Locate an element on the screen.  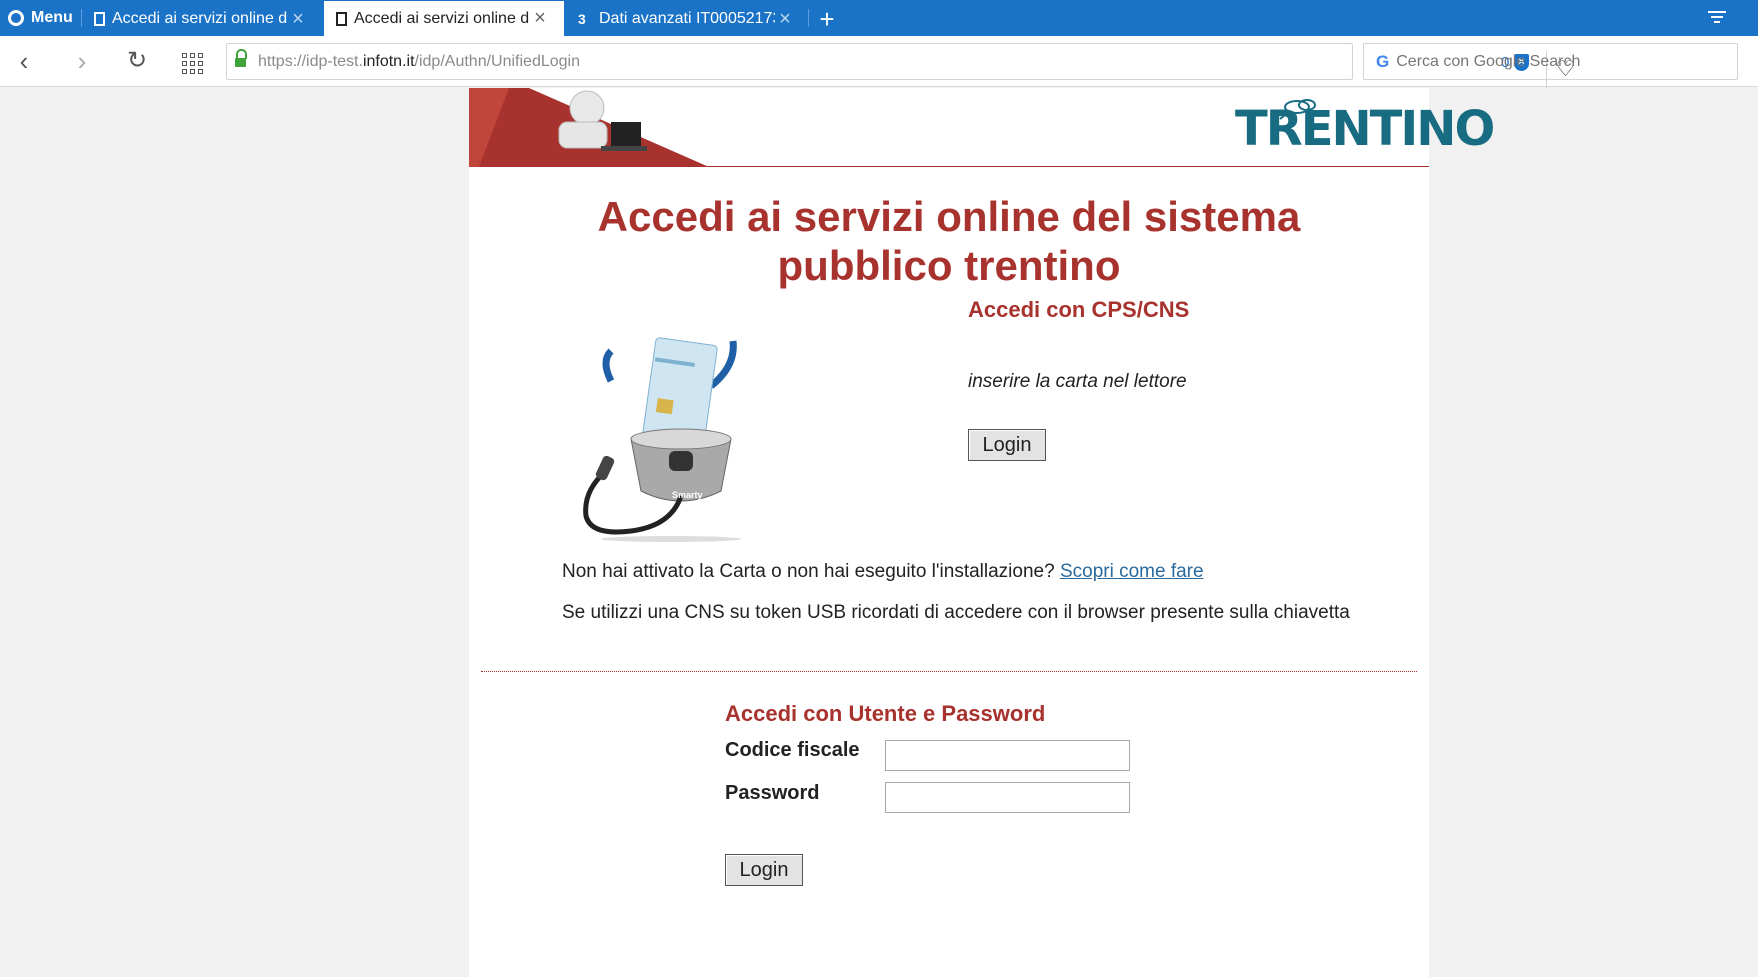
menu-label: Menu is located at coordinates (52, 17).